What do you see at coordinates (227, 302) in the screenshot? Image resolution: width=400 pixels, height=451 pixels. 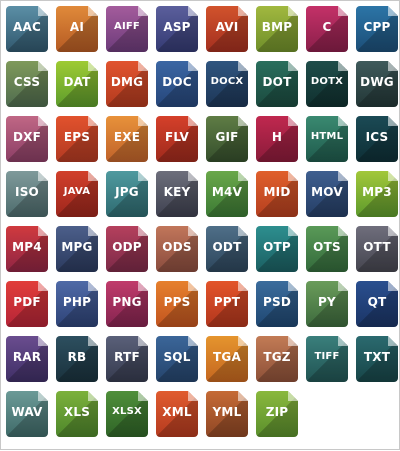 I see `file-extension-label: PPT` at bounding box center [227, 302].